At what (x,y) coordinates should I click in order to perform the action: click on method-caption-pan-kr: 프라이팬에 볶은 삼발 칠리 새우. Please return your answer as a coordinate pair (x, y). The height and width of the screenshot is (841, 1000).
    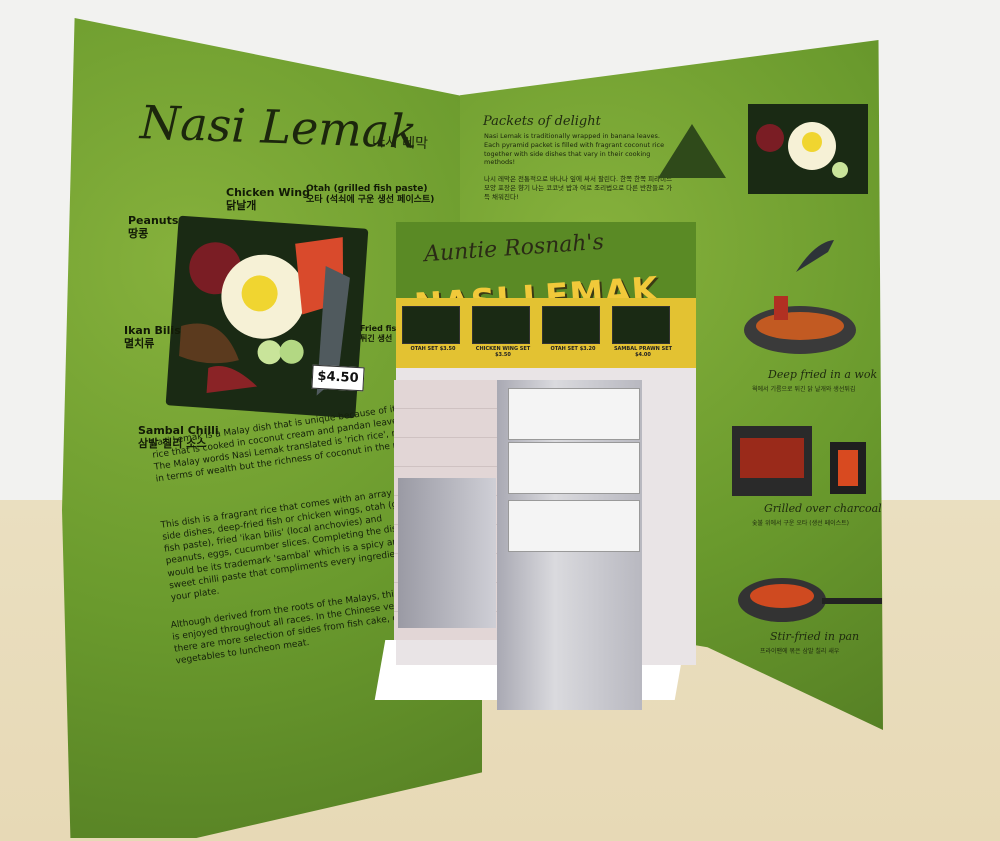
    Looking at the image, I should click on (800, 651).